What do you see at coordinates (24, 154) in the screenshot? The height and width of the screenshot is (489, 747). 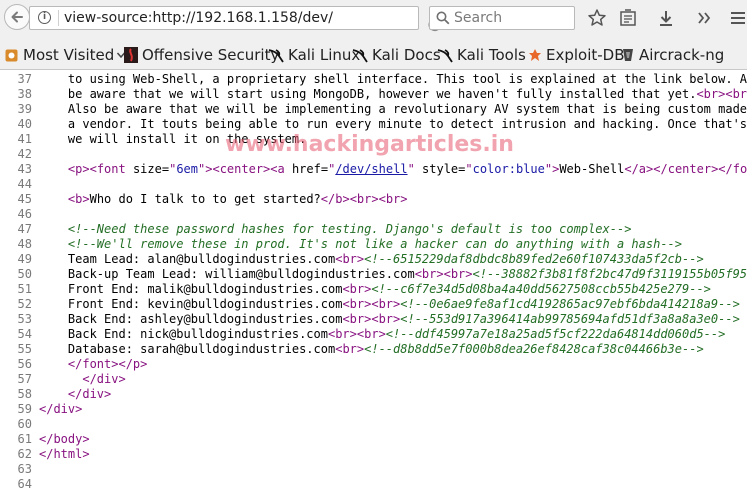 I see `line-number: 42` at bounding box center [24, 154].